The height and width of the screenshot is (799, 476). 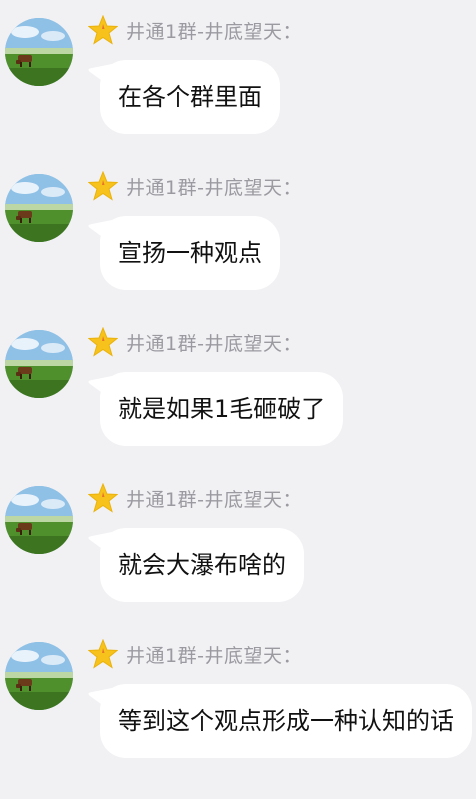 I want to click on message-bubble: 宣扬一种观点, so click(x=190, y=253).